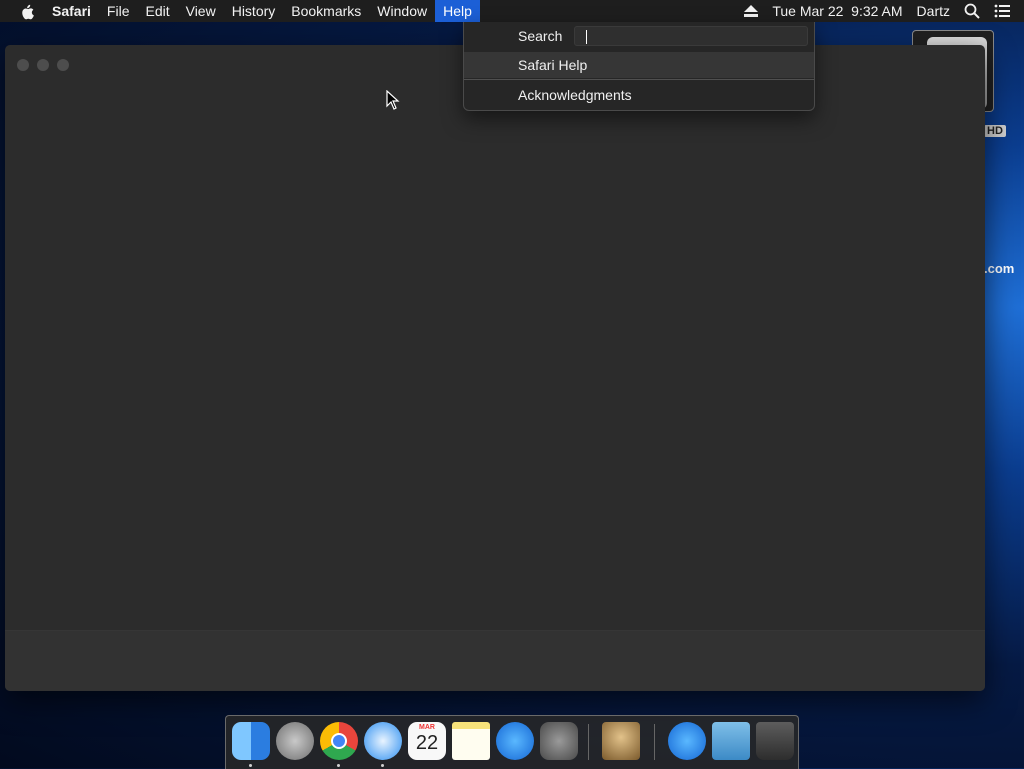 This screenshot has width=1024, height=769. I want to click on spotlight-icon, so click(972, 11).